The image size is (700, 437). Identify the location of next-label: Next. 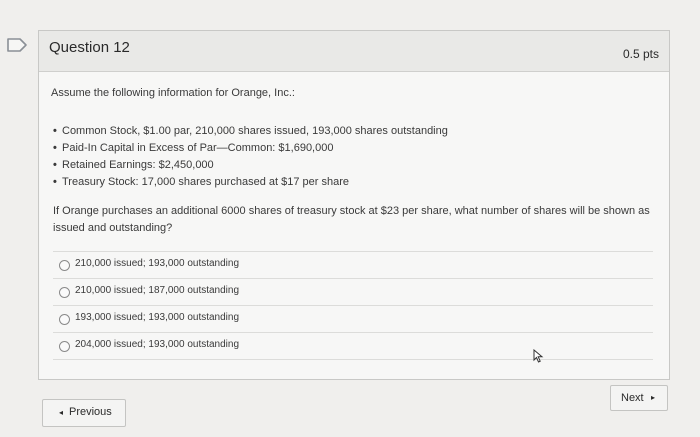
(632, 398).